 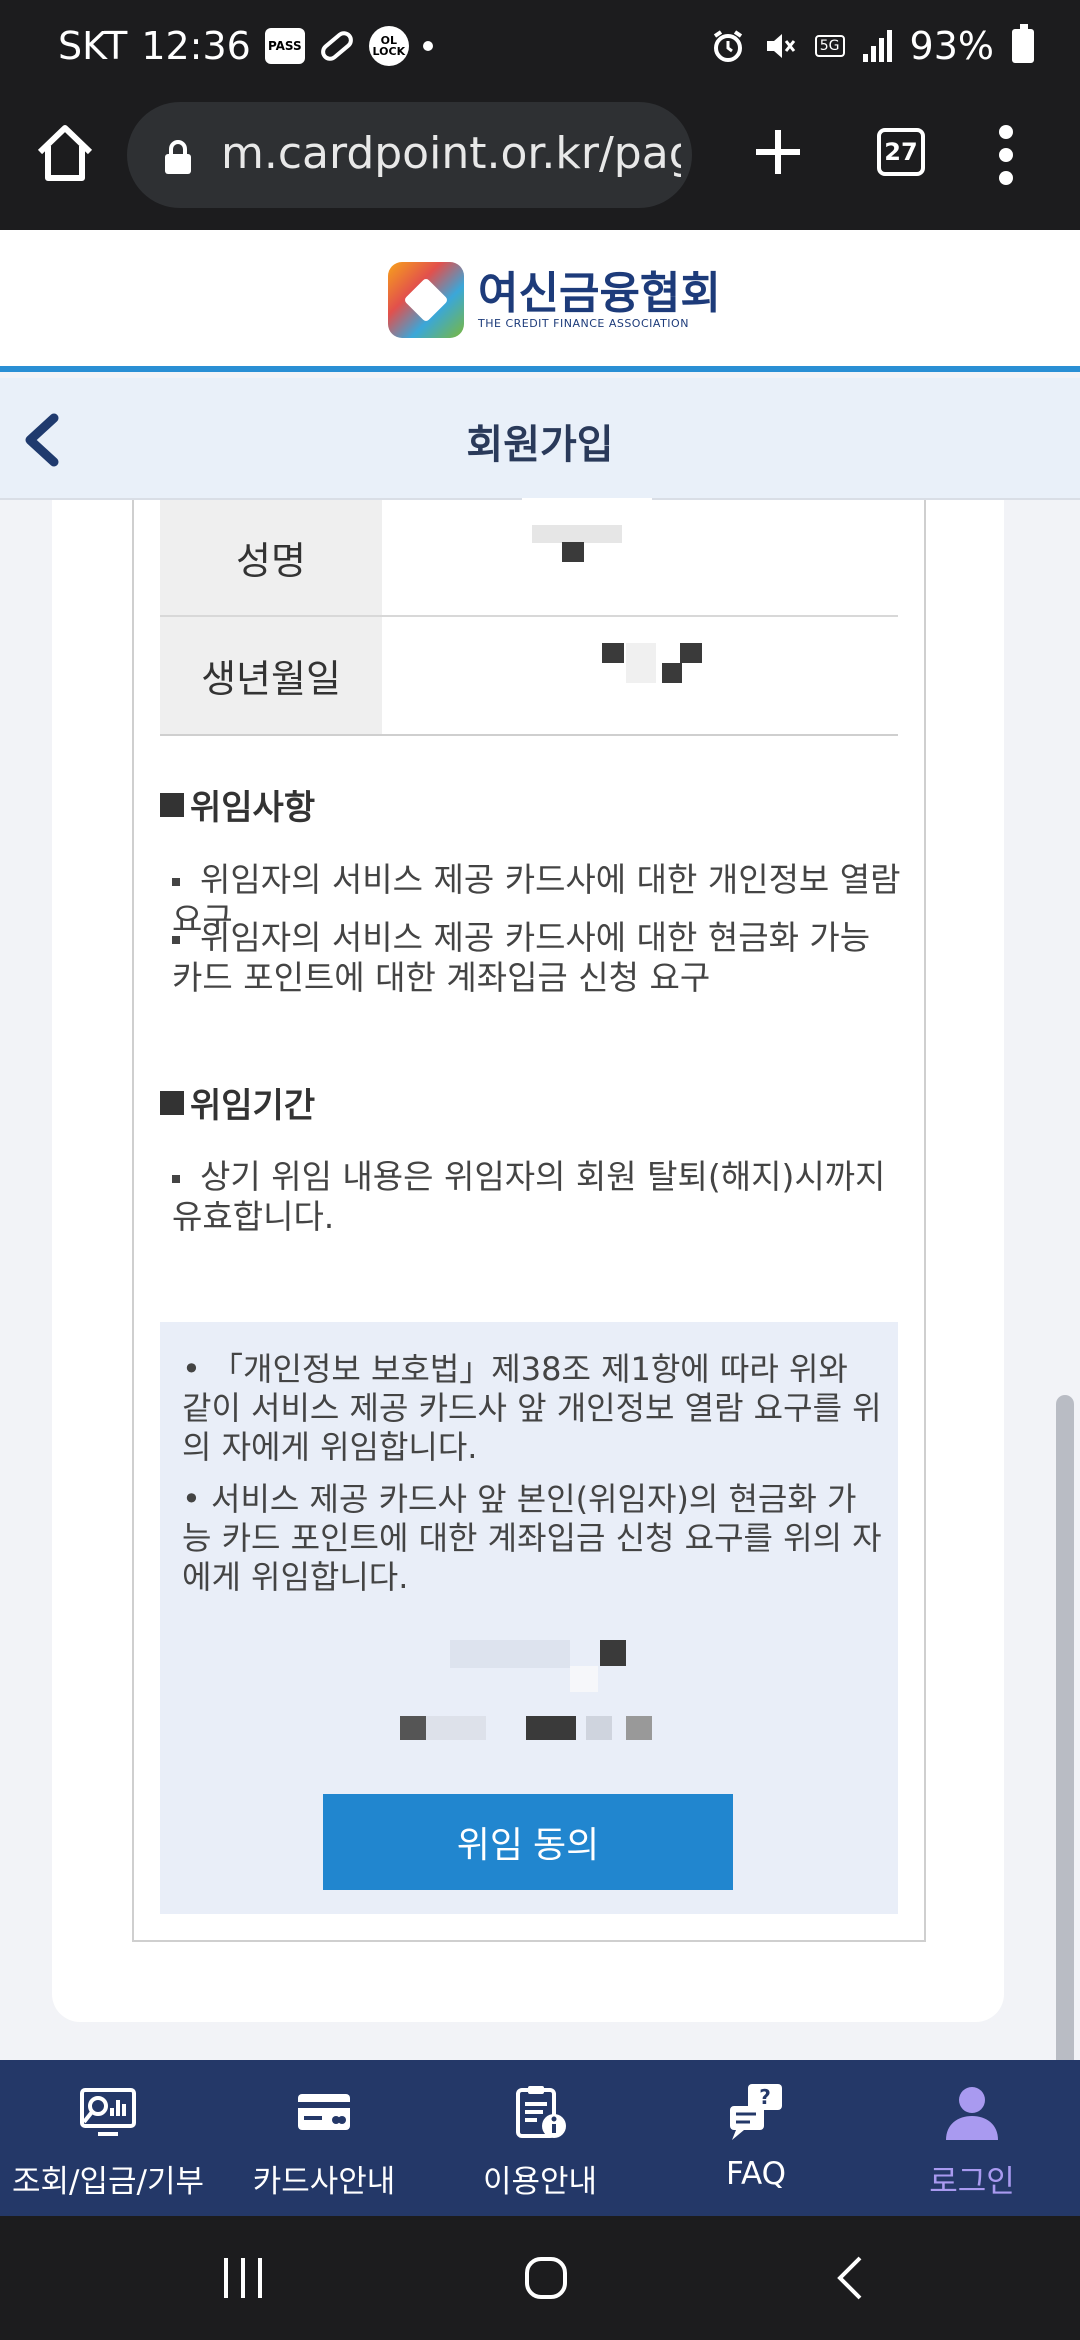 I want to click on browser-toolbar: m.cardpoint.or.kr/page 27, so click(x=540, y=165).